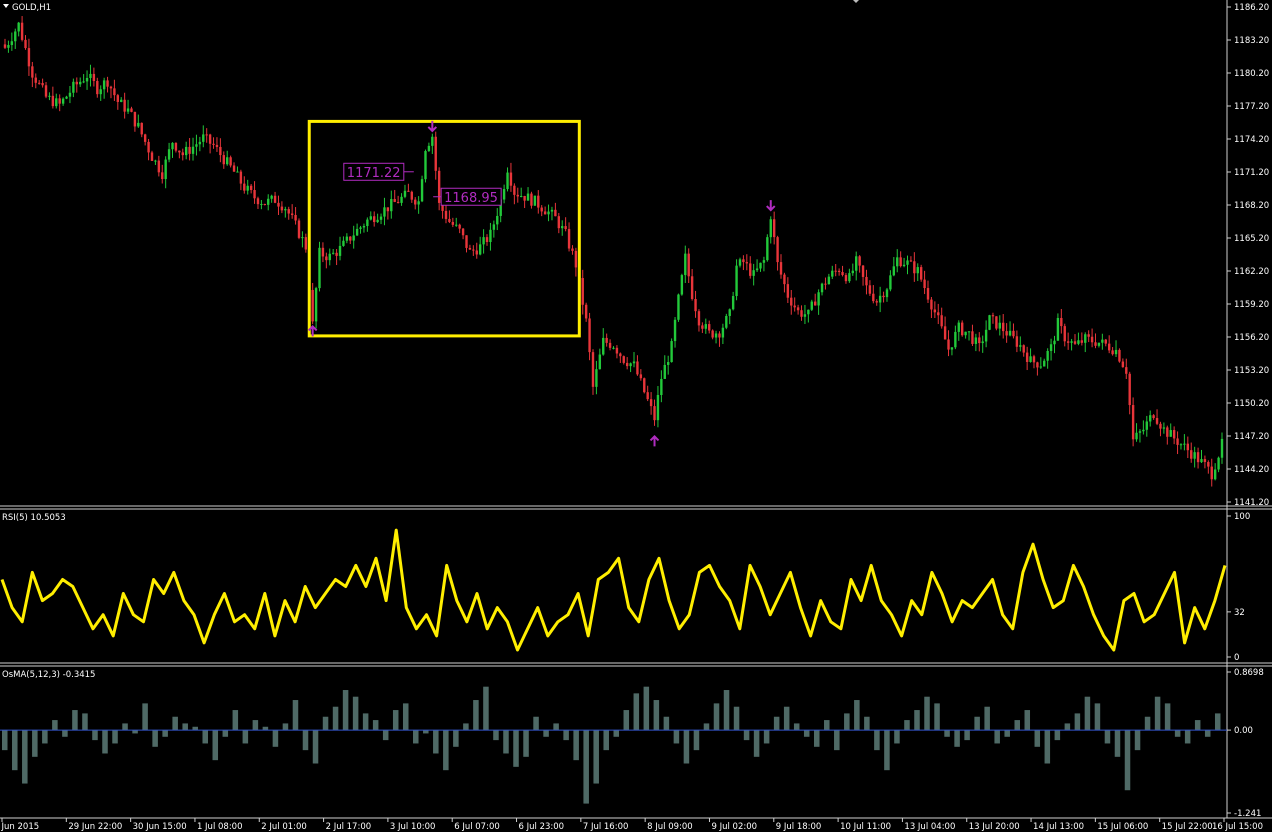 This screenshot has width=1272, height=832. What do you see at coordinates (48, 675) in the screenshot?
I see `osma-title: OsMA(5,12,3) -0.3415` at bounding box center [48, 675].